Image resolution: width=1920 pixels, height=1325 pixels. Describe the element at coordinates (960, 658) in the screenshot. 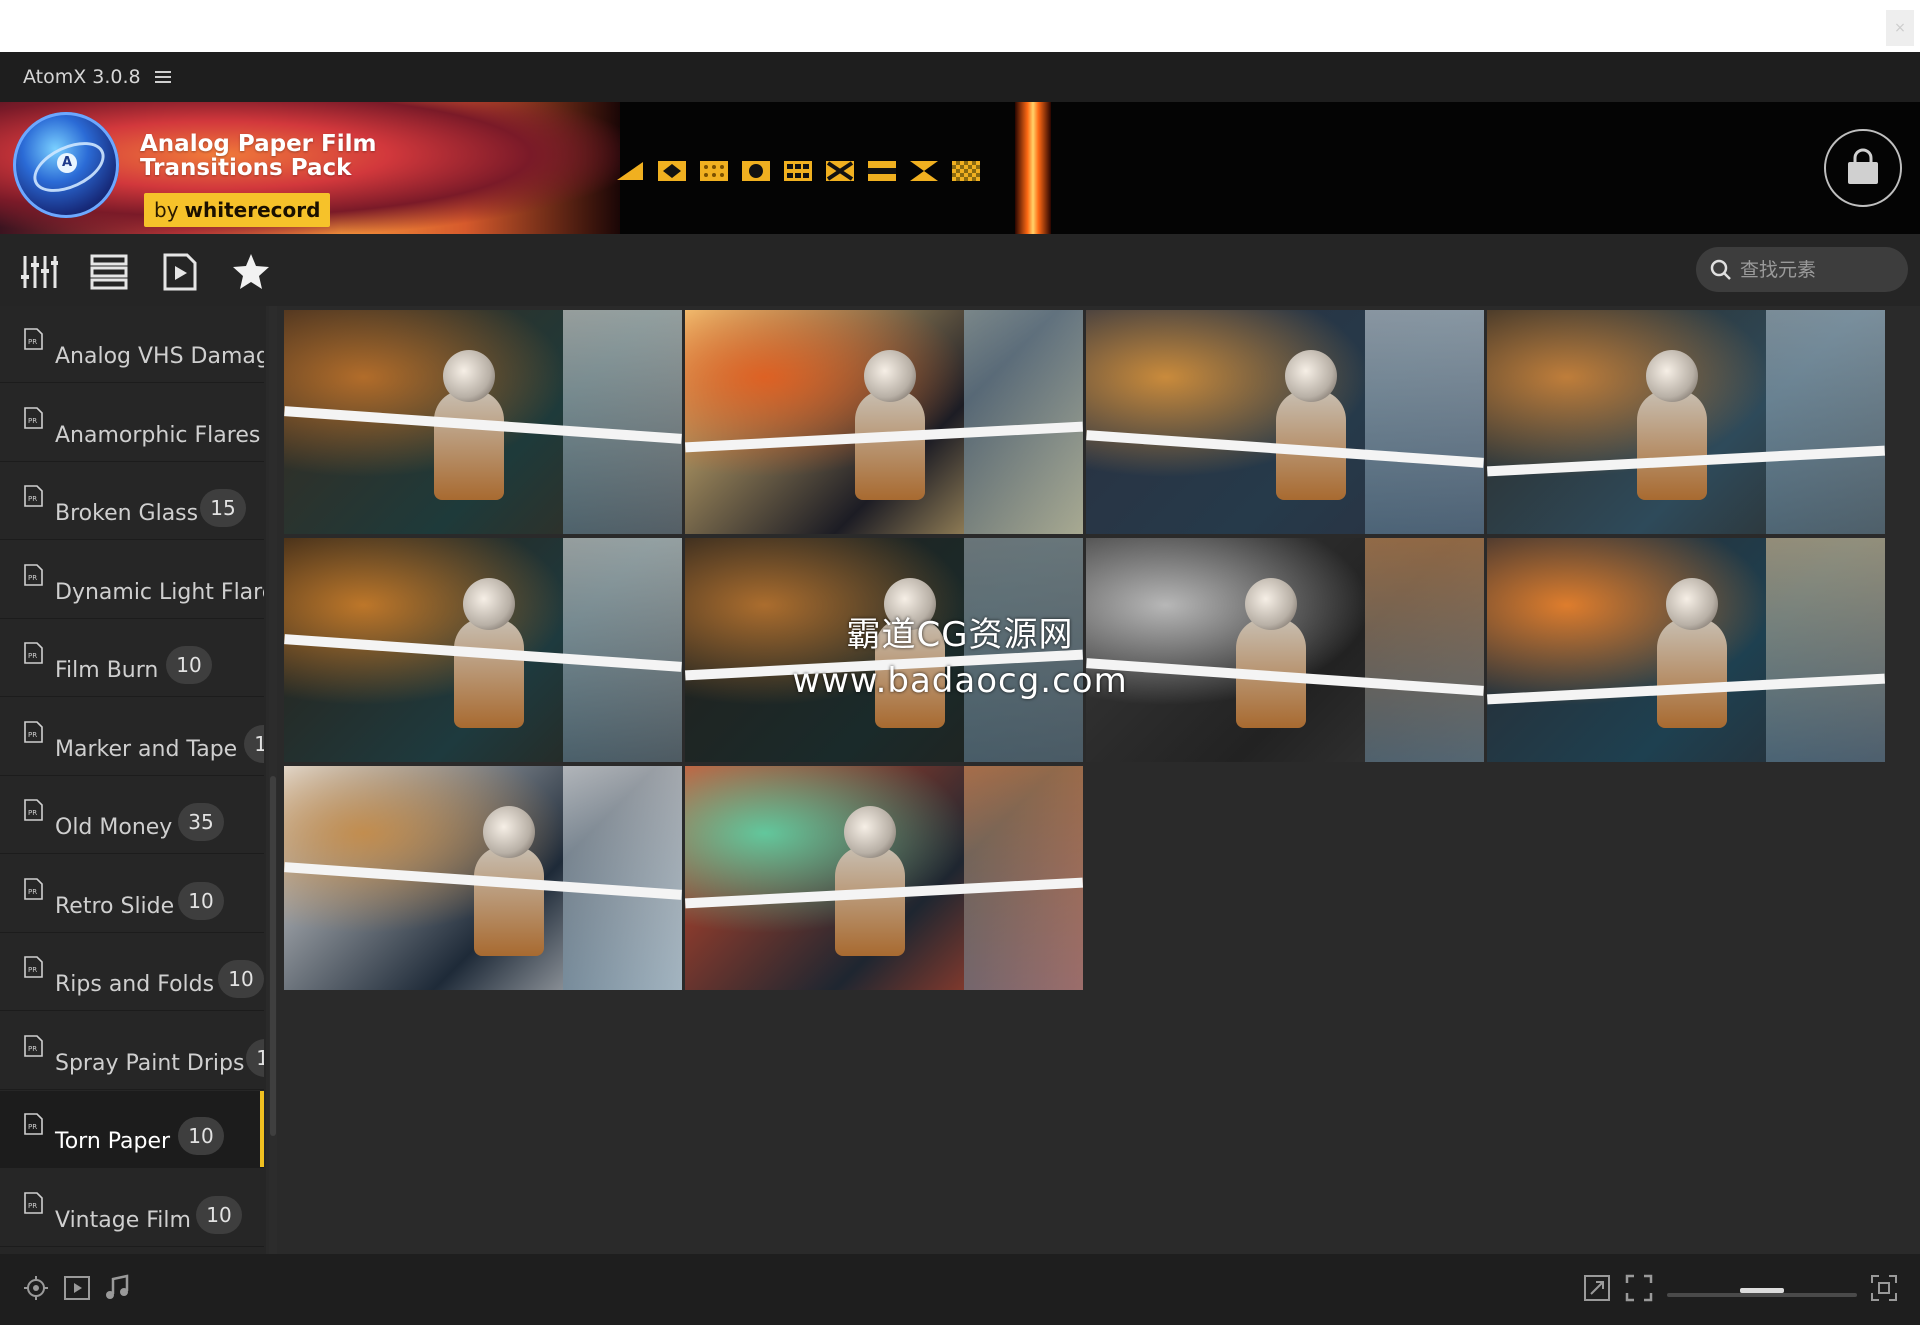

I see `watermark-text: 霸道CG资源网 www.badaocg.com` at that location.